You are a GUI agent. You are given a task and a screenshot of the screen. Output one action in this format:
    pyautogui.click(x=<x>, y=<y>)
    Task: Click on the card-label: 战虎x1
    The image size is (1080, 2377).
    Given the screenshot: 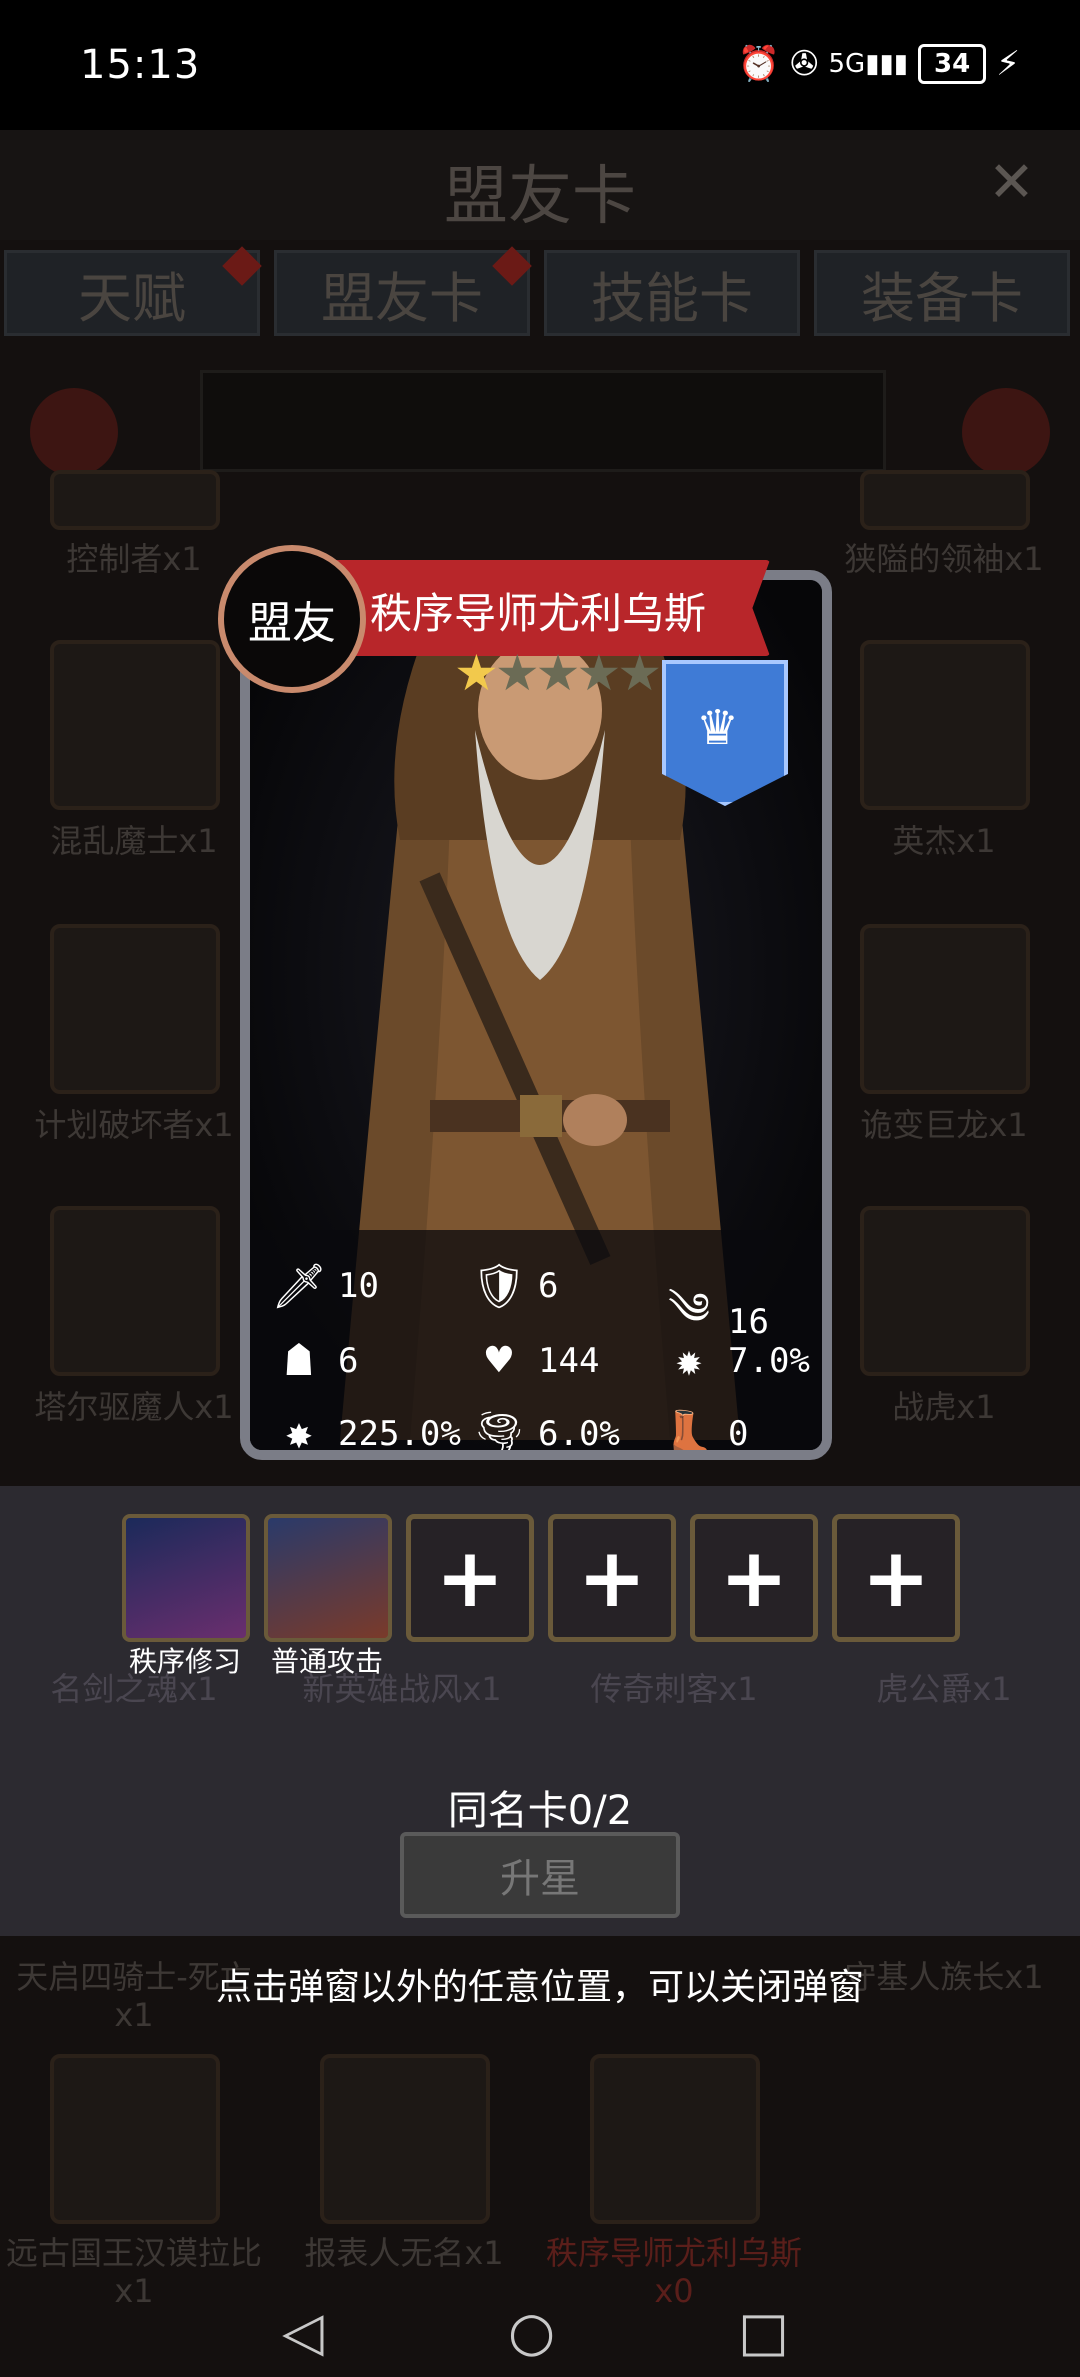 What is the action you would take?
    pyautogui.click(x=944, y=1407)
    